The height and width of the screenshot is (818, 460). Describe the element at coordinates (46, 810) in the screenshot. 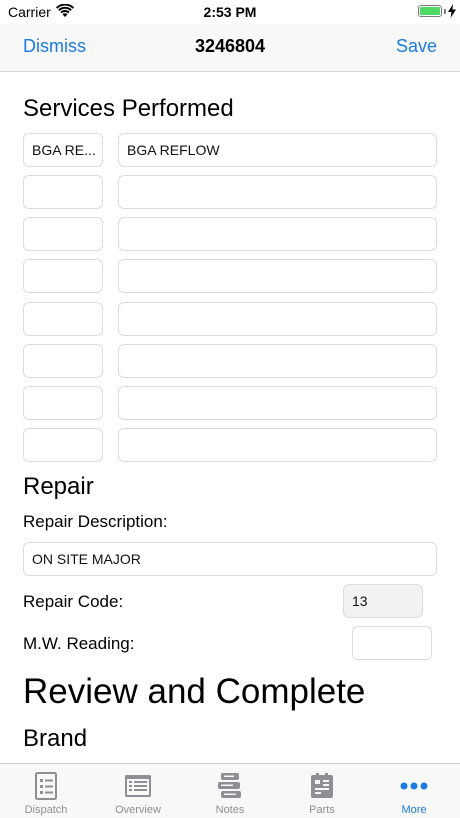

I see `tab-label: Dispatch` at that location.